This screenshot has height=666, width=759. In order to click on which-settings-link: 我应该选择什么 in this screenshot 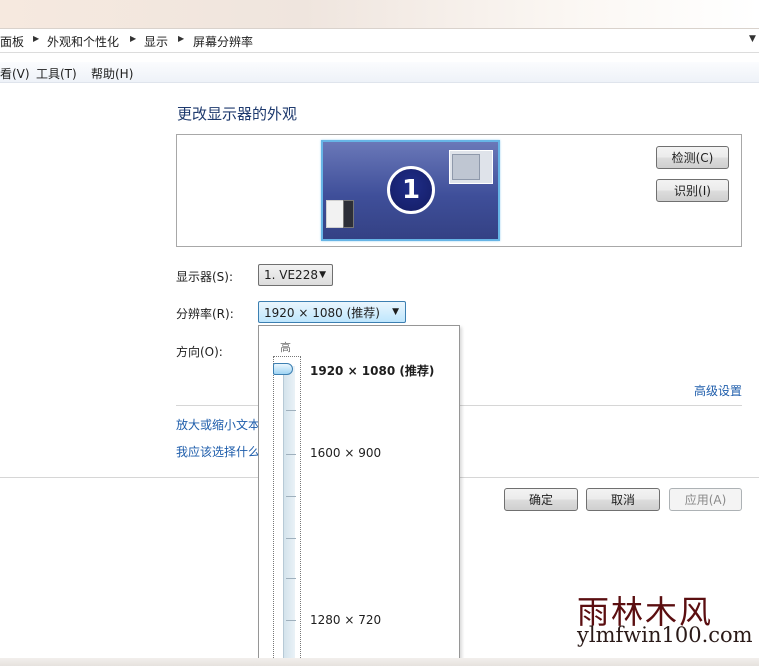, I will do `click(218, 451)`.